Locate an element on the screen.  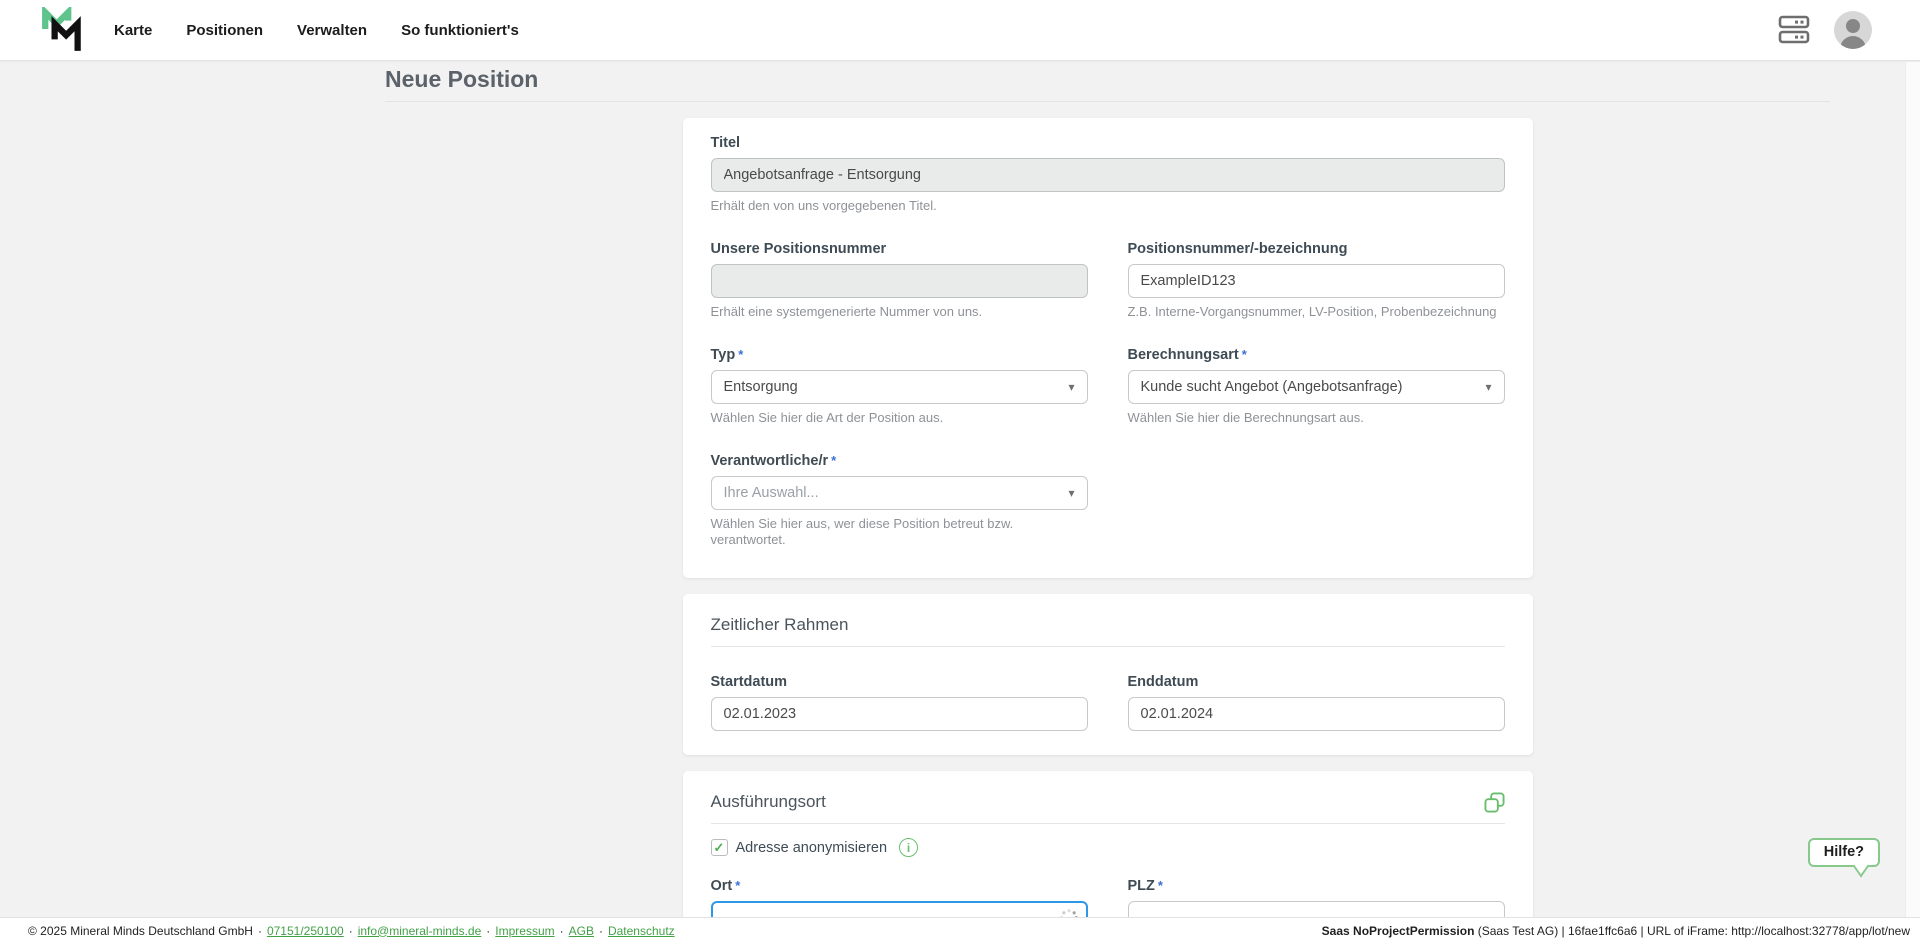
zeitlicher-rahmen-card: Zeitlicher Rahmen Startdatum Enddatum is located at coordinates (1107, 674).